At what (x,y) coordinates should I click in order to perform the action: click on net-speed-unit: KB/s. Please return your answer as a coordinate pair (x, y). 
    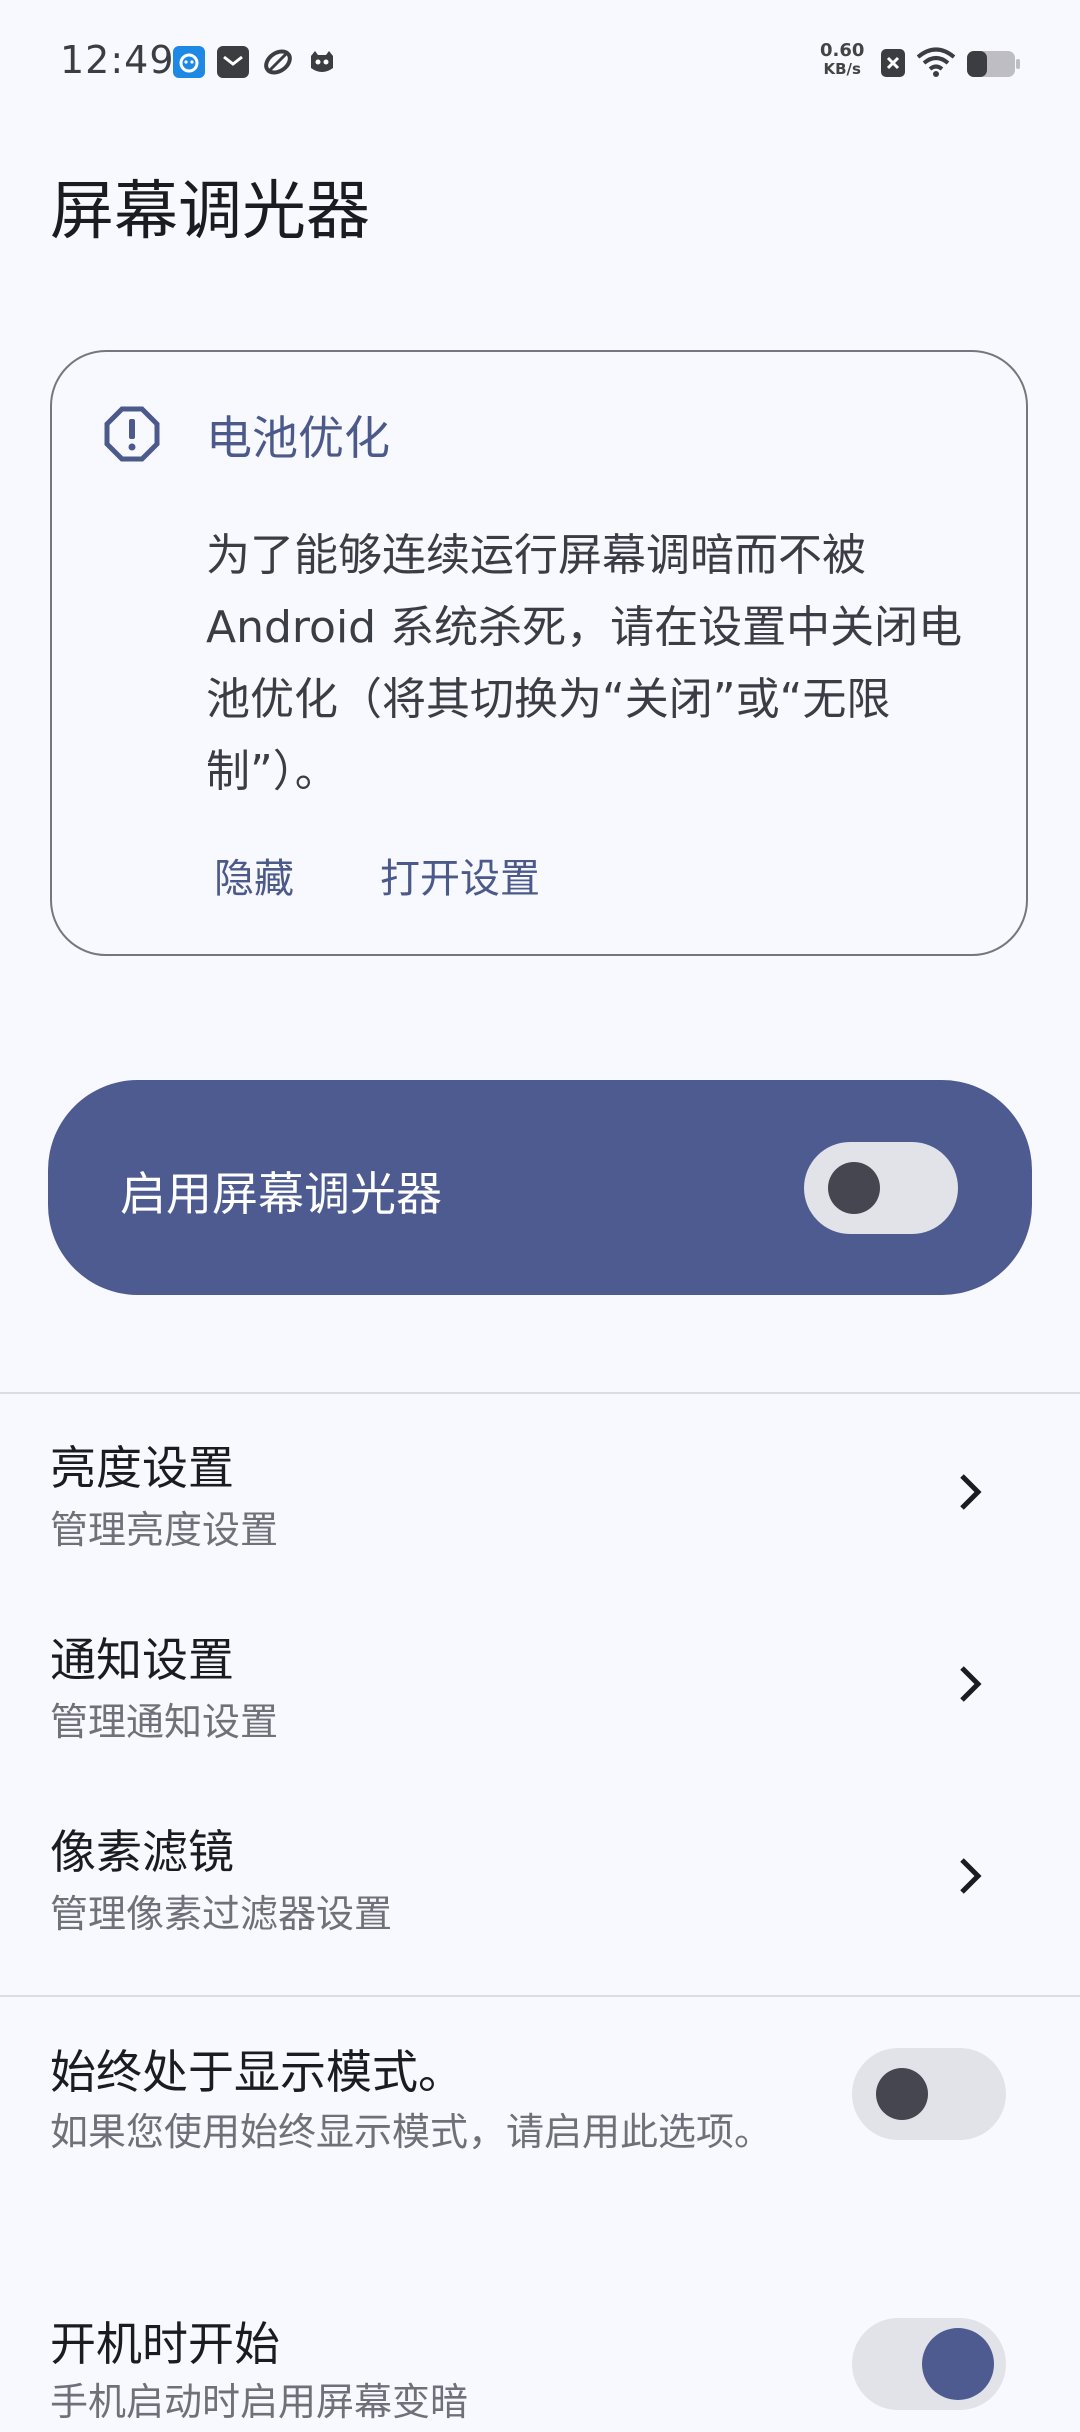
    Looking at the image, I should click on (842, 69).